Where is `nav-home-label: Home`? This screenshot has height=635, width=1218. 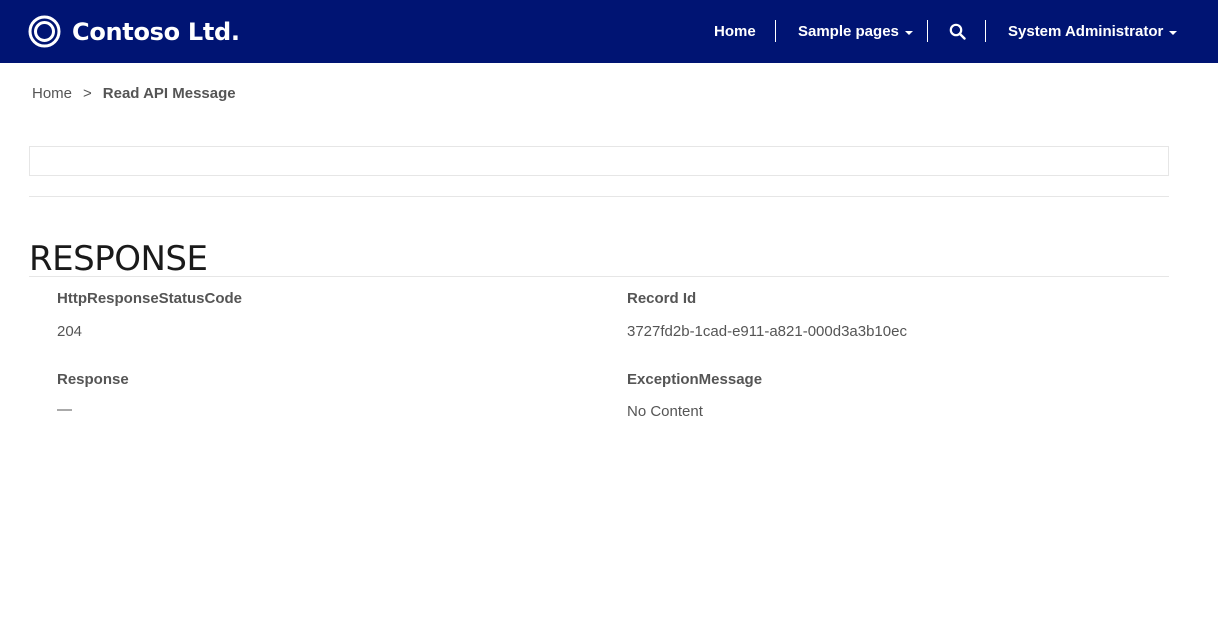 nav-home-label: Home is located at coordinates (735, 31).